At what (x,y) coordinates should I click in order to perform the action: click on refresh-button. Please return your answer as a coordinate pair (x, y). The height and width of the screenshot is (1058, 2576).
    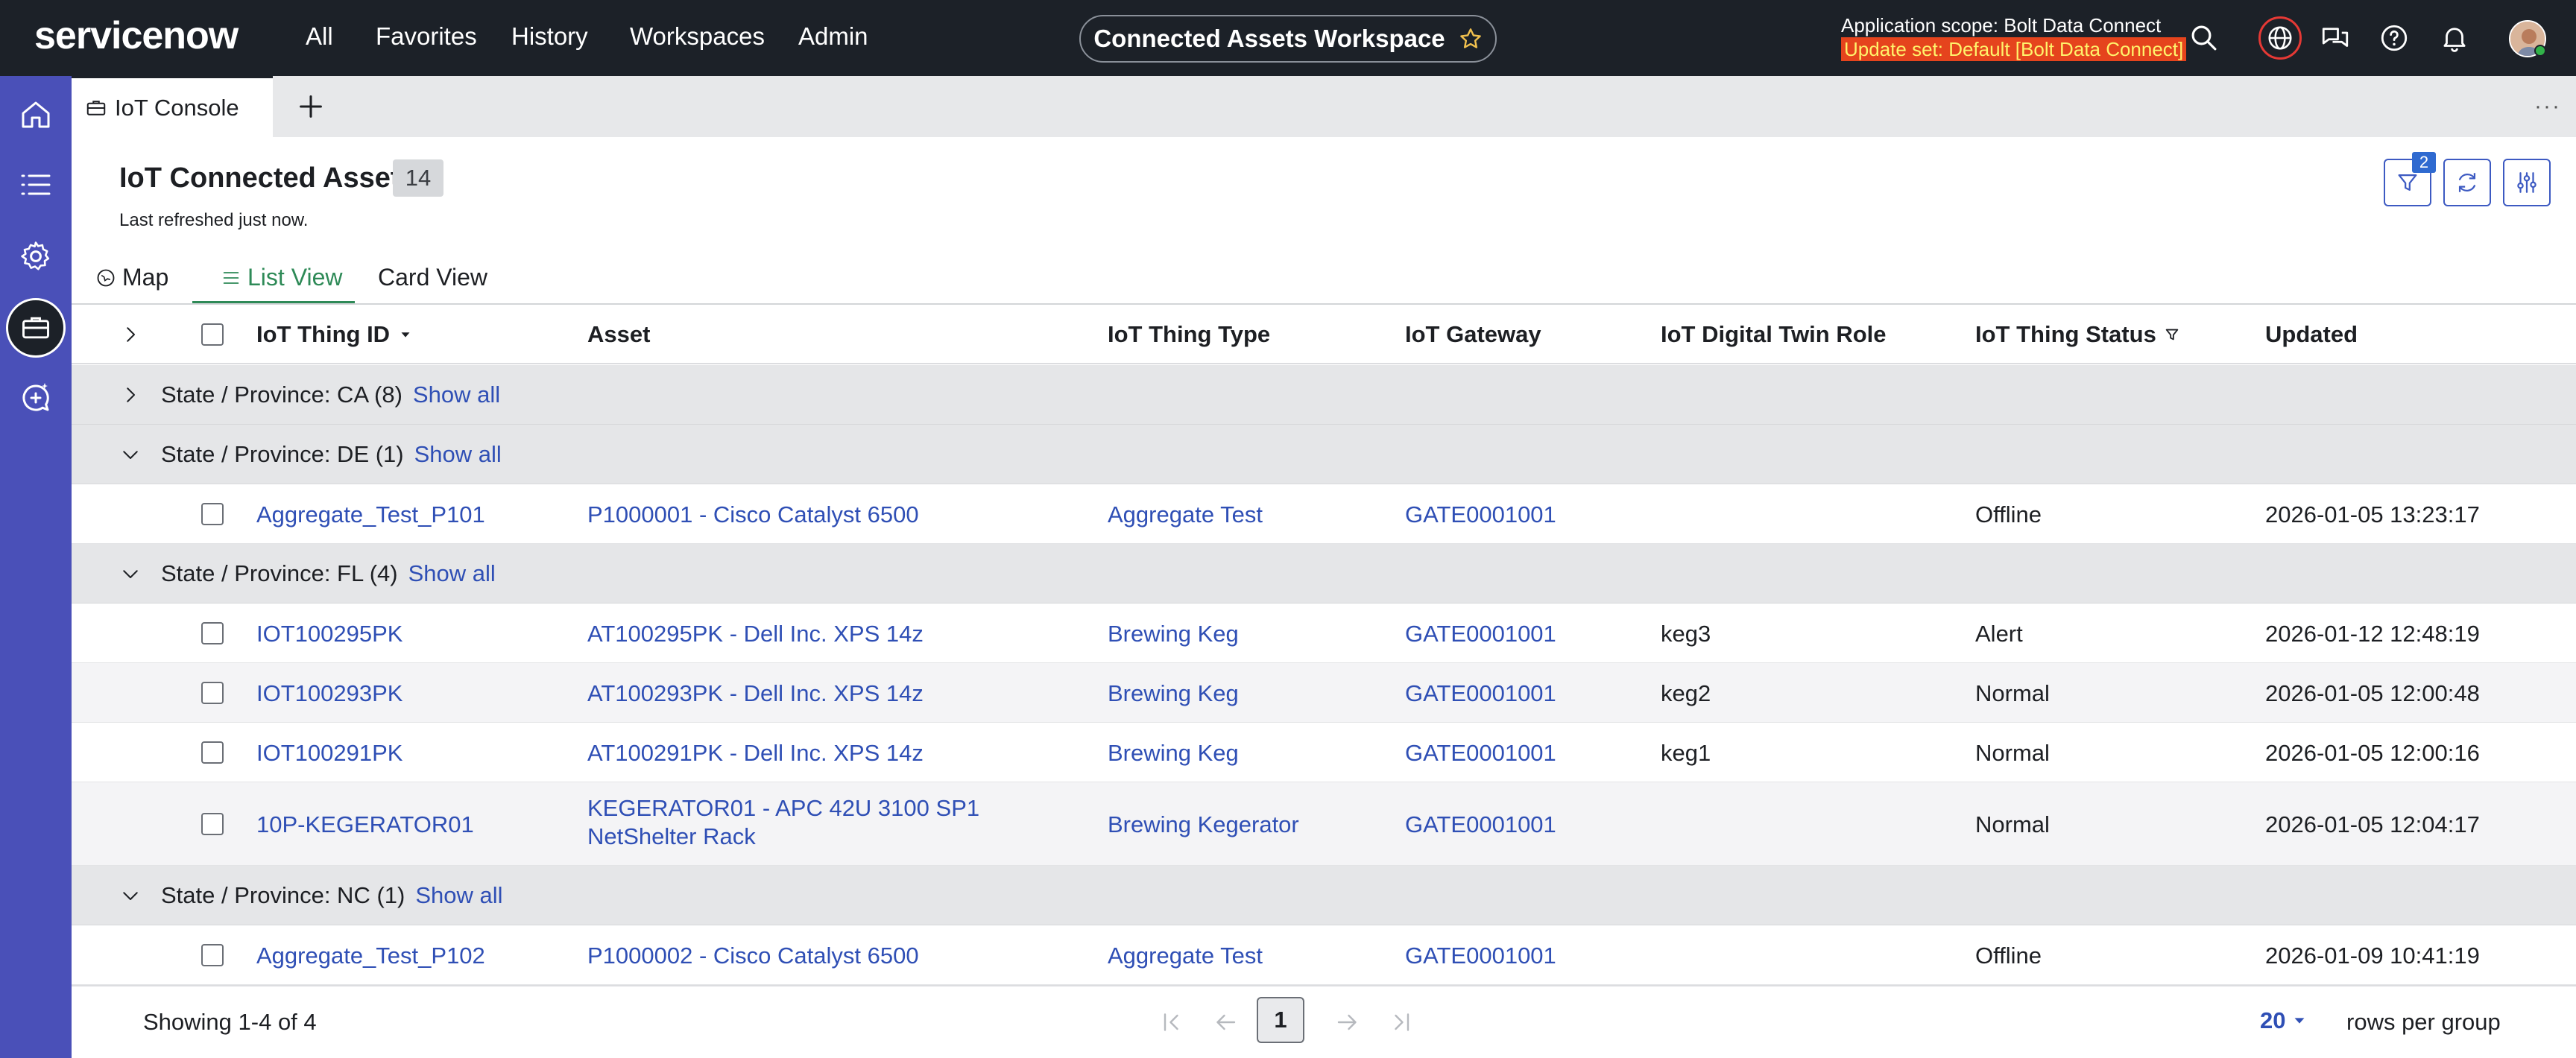
    Looking at the image, I should click on (2467, 182).